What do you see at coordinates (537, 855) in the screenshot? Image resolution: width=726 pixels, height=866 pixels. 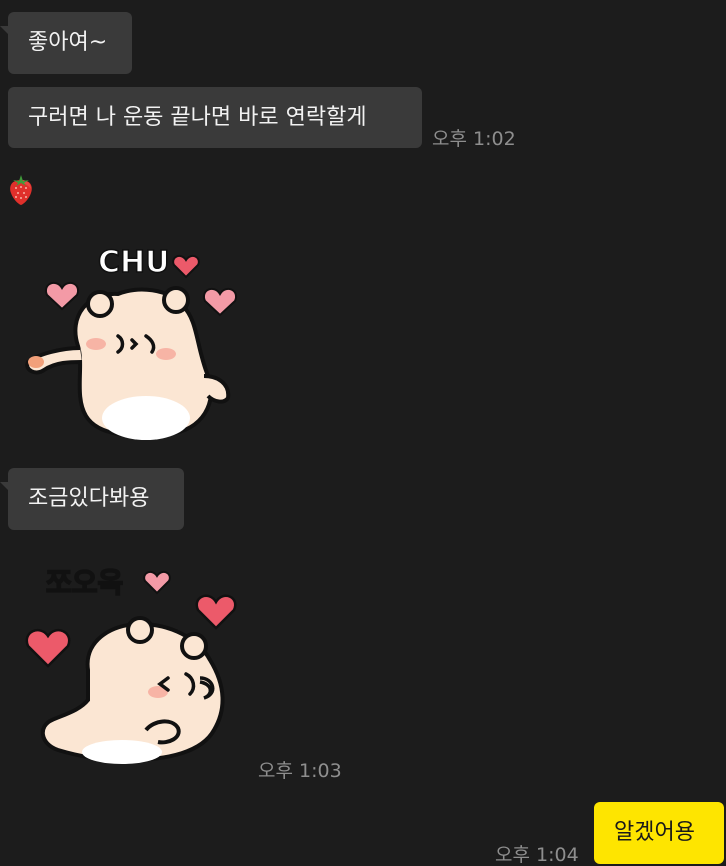 I see `message-timestamp: 오후 1:04` at bounding box center [537, 855].